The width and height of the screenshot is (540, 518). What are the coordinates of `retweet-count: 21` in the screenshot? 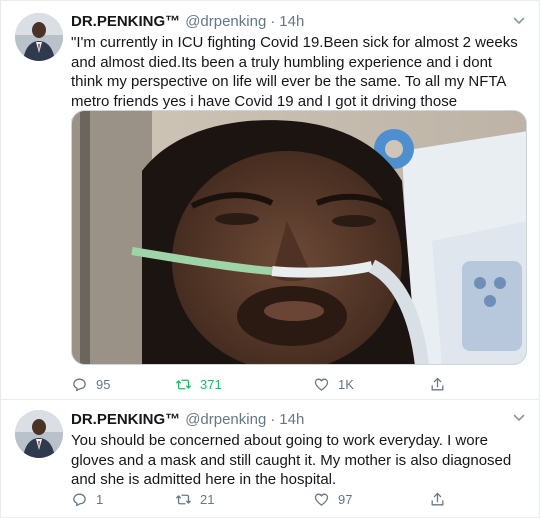 It's located at (207, 499).